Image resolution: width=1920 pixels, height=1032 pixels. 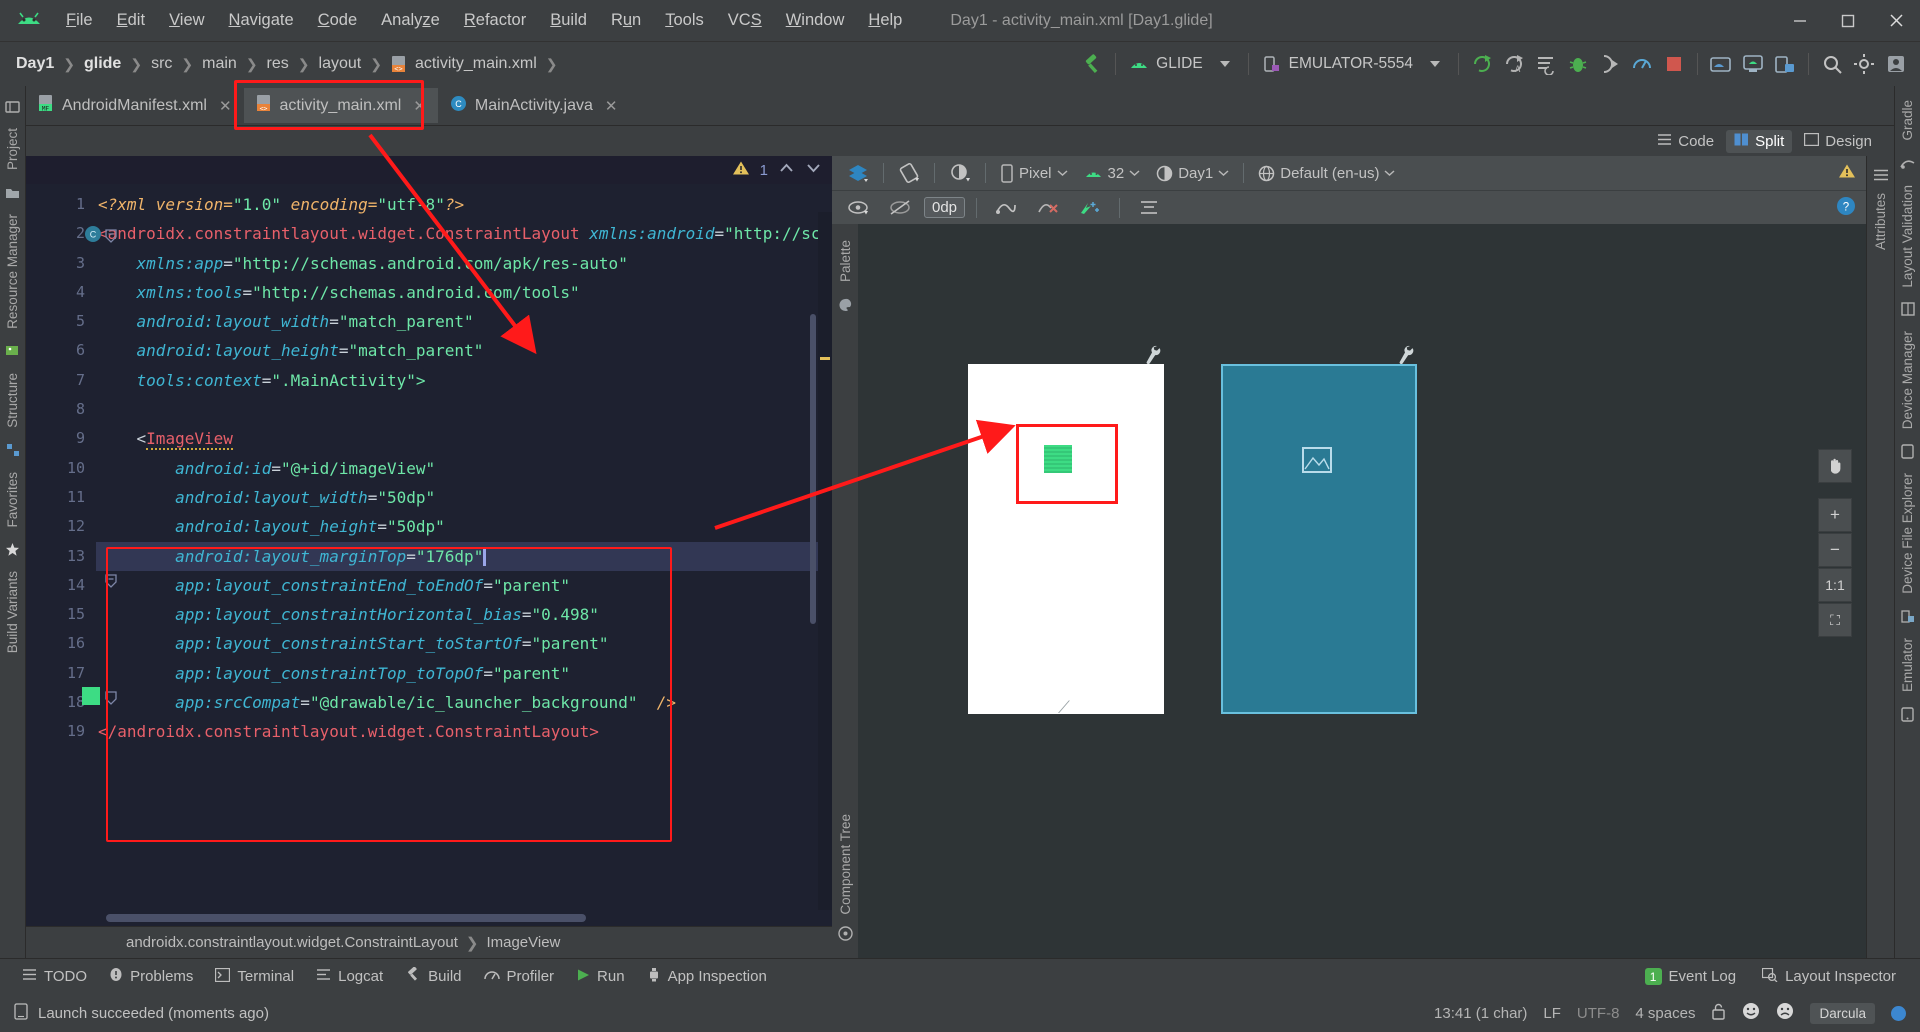 I want to click on sidebar-item-layout-validation: Layout Validation, so click(x=1907, y=236).